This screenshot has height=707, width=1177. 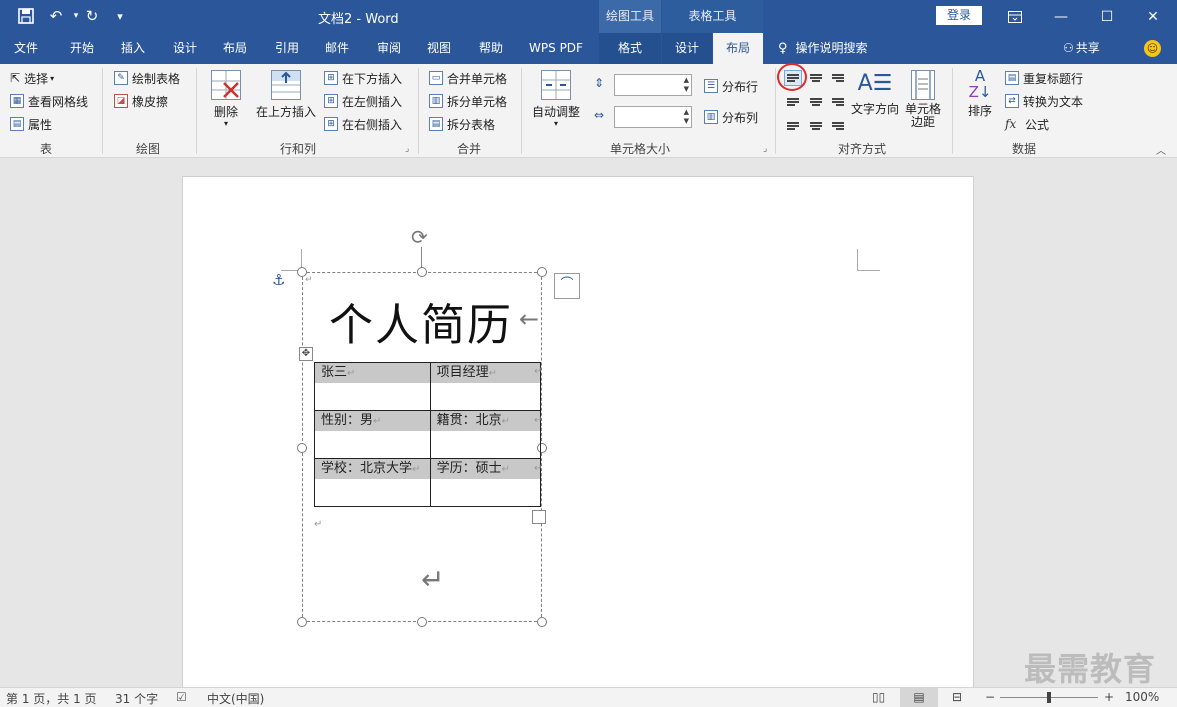 I want to click on align-bottom-right-button, so click(x=838, y=124).